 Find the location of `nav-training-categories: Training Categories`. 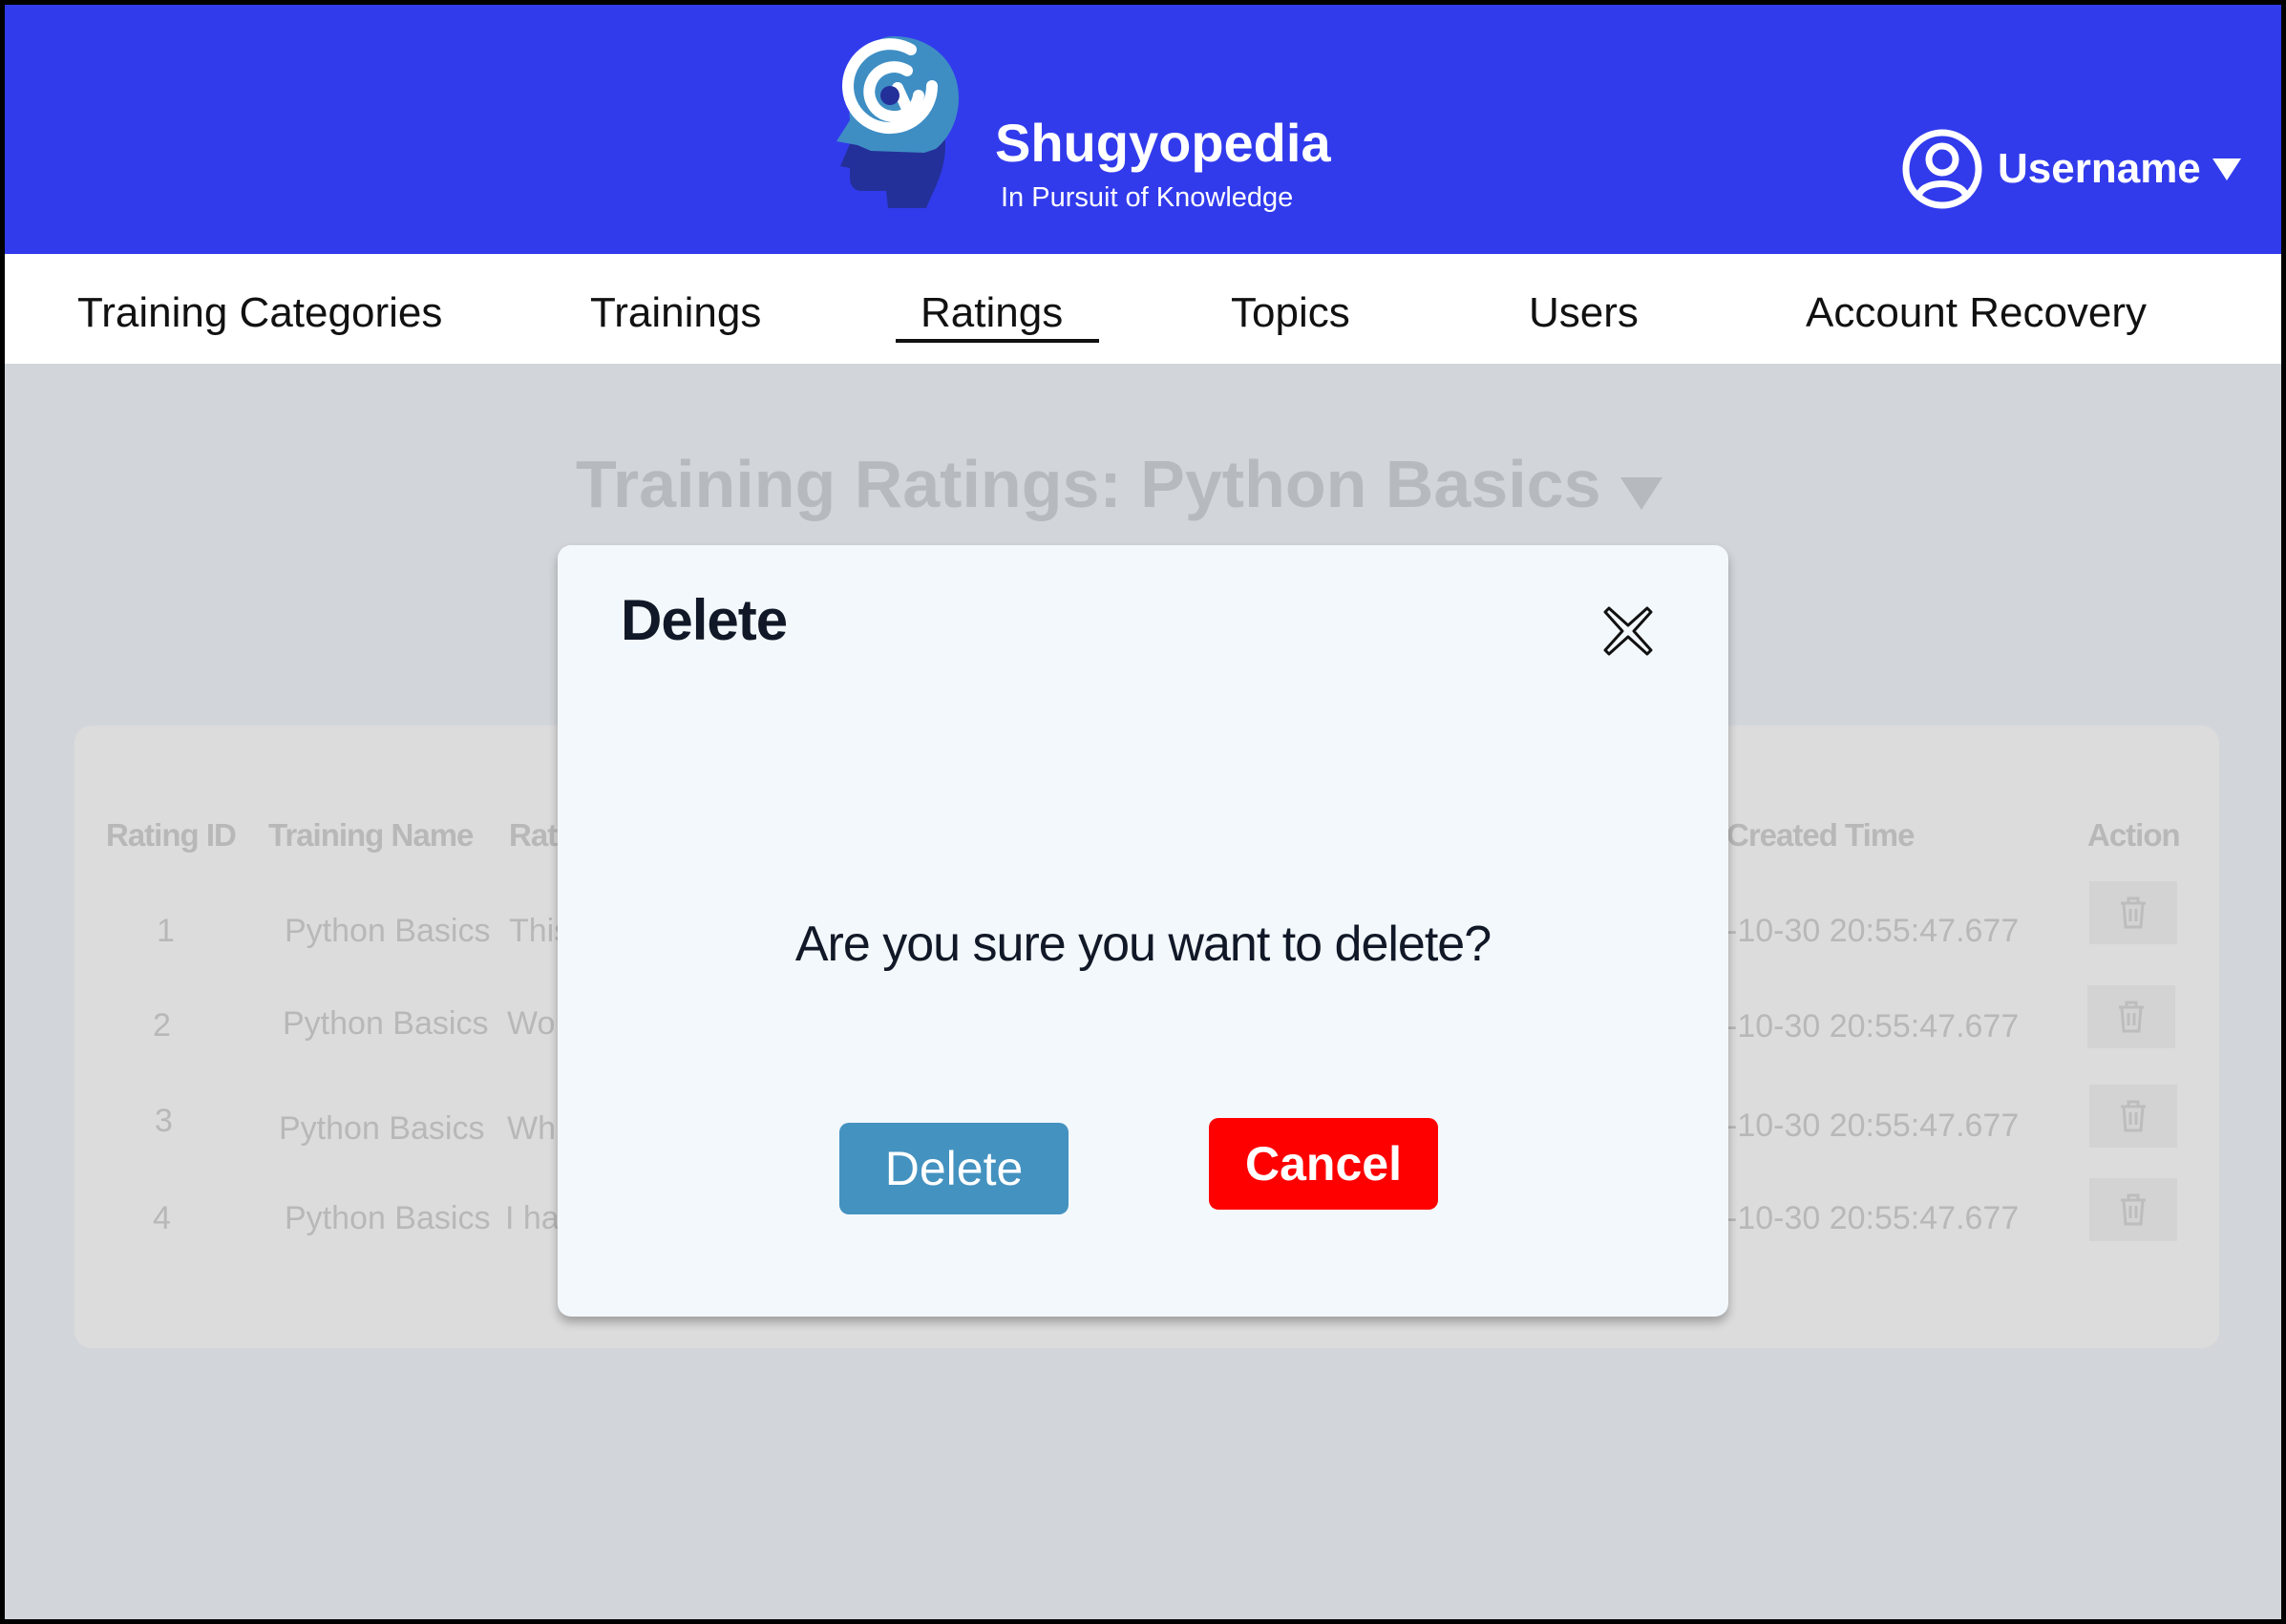

nav-training-categories: Training Categories is located at coordinates (259, 309).